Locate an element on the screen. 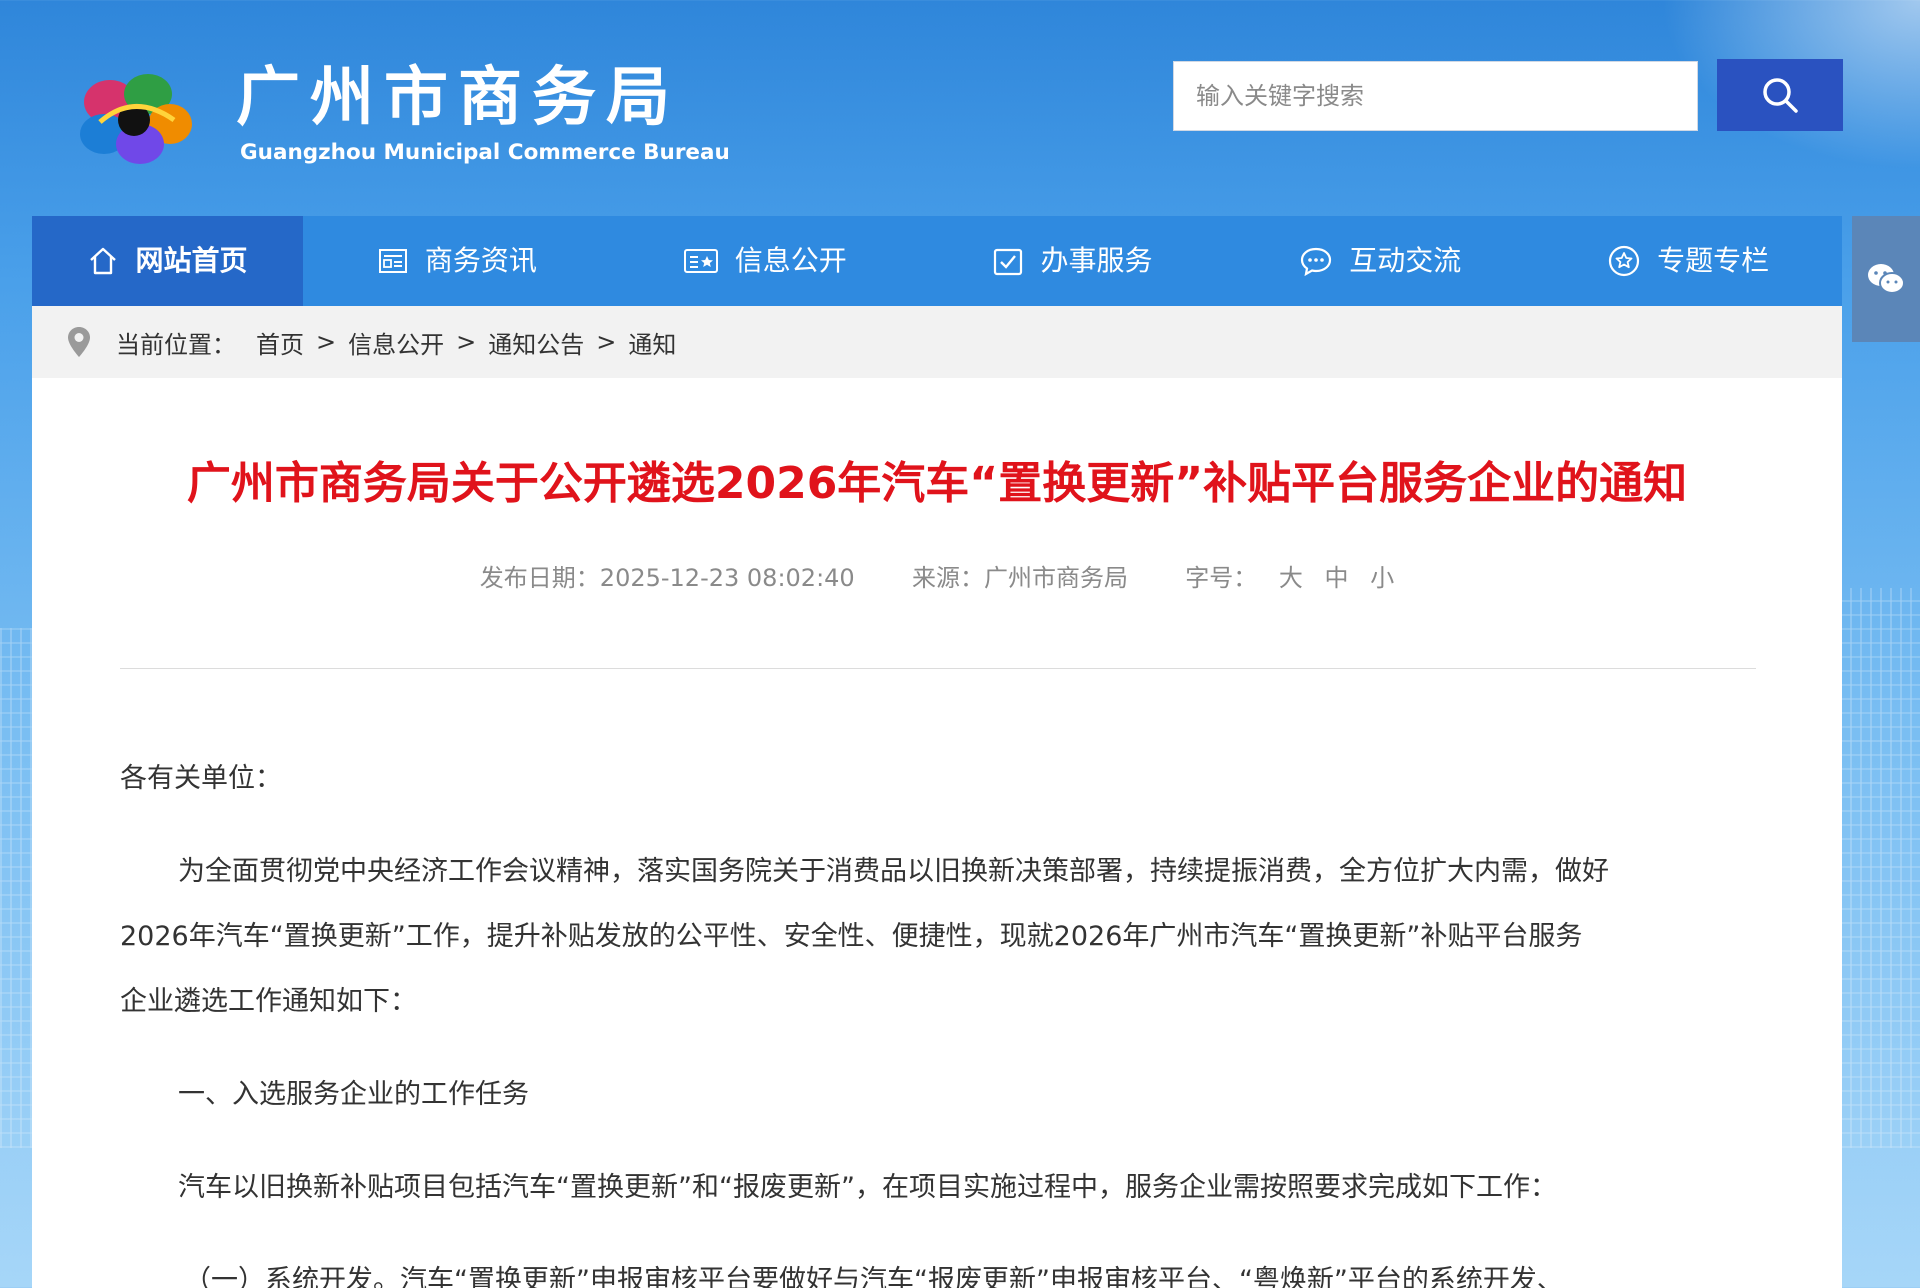 This screenshot has width=1920, height=1288. search-button is located at coordinates (1780, 95).